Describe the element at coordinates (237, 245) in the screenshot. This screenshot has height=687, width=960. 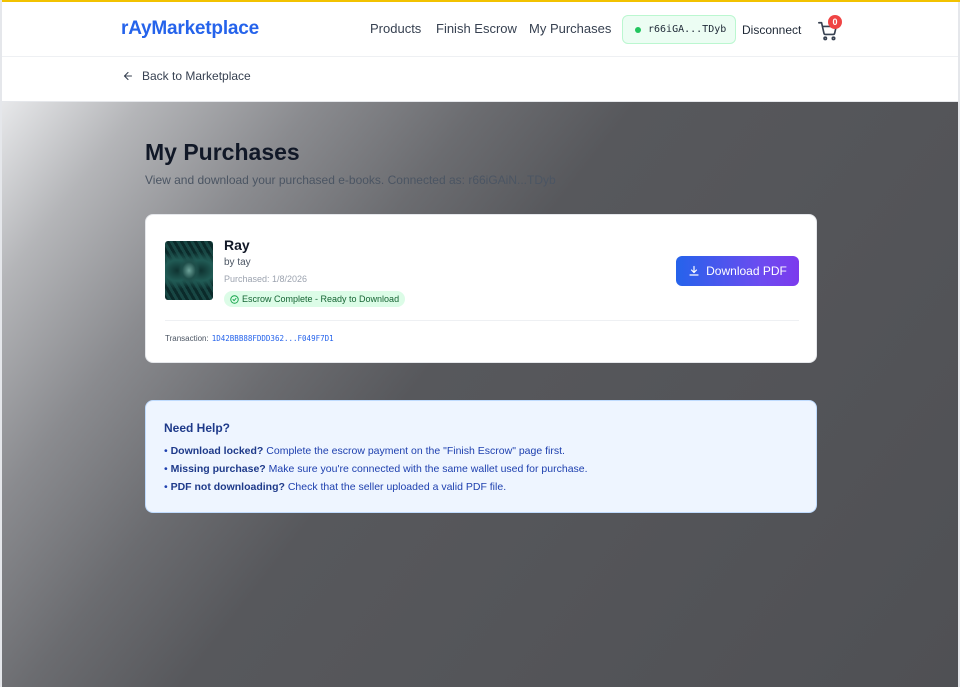
I see `book-title: Ray` at that location.